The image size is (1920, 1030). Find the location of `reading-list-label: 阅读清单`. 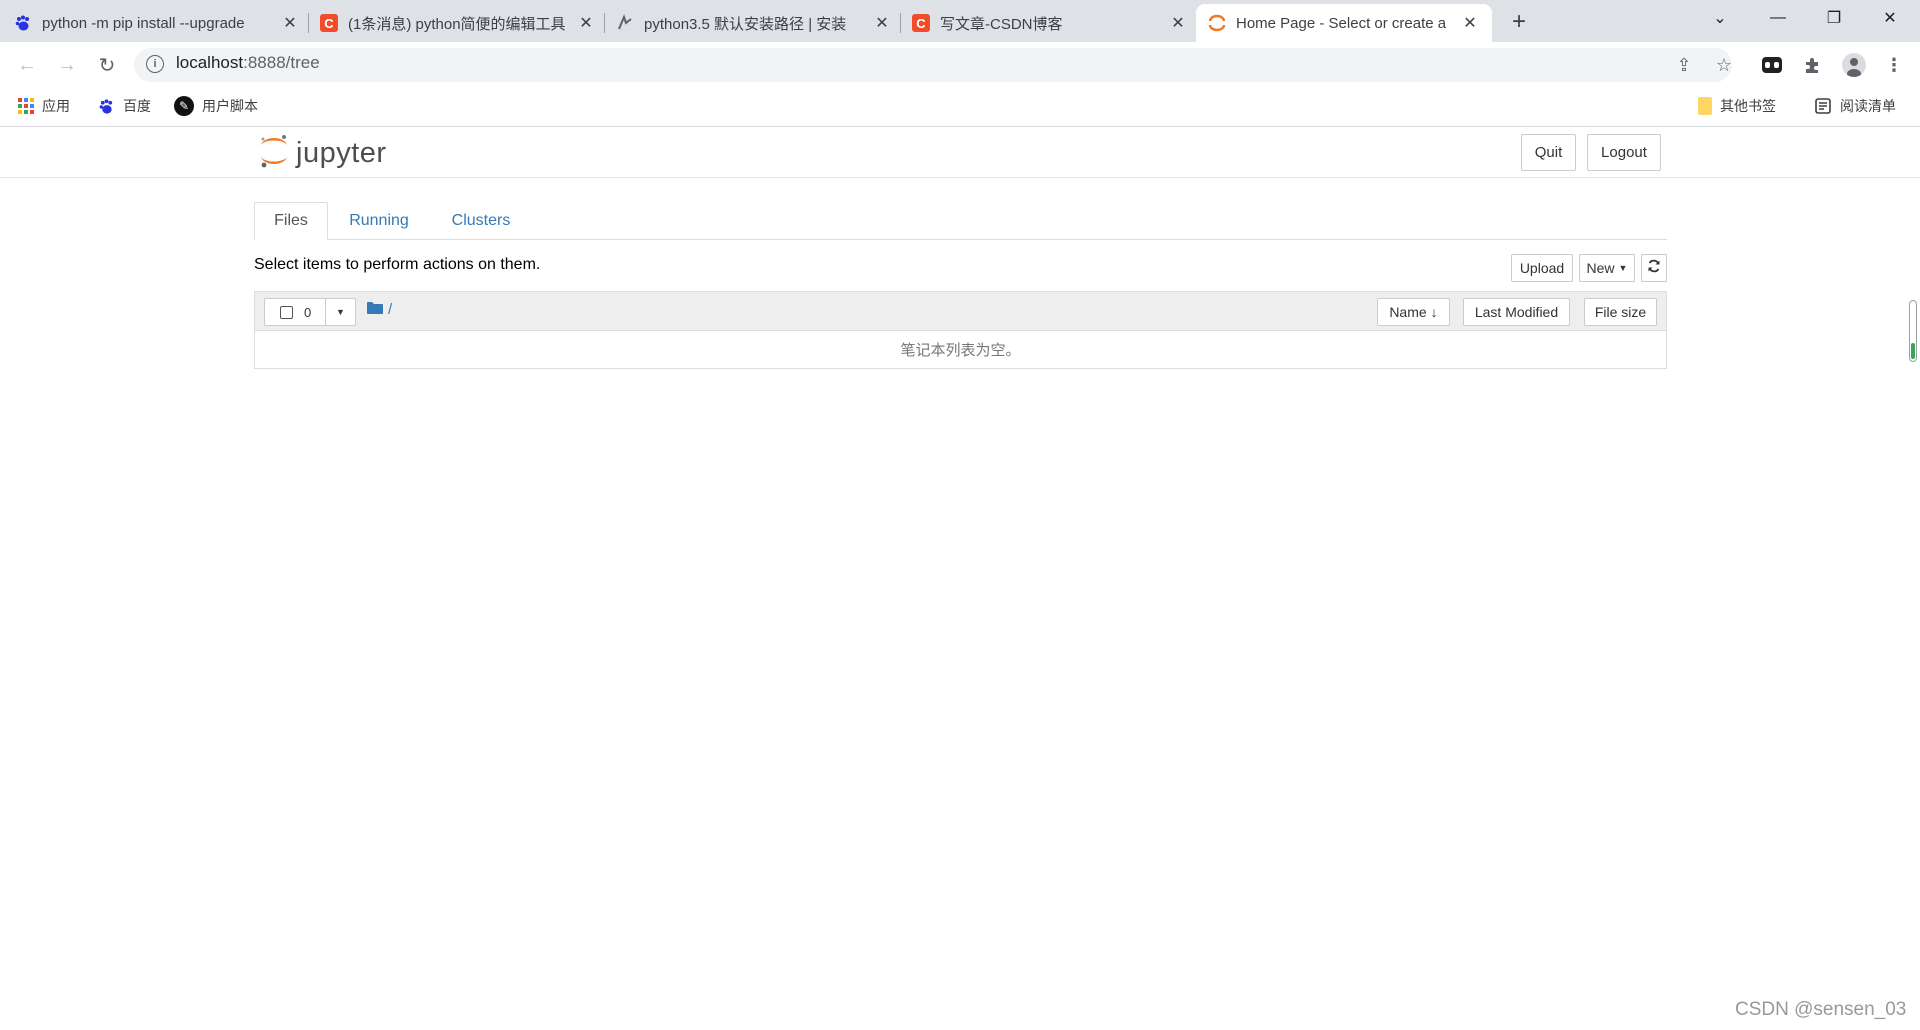

reading-list-label: 阅读清单 is located at coordinates (1868, 106).